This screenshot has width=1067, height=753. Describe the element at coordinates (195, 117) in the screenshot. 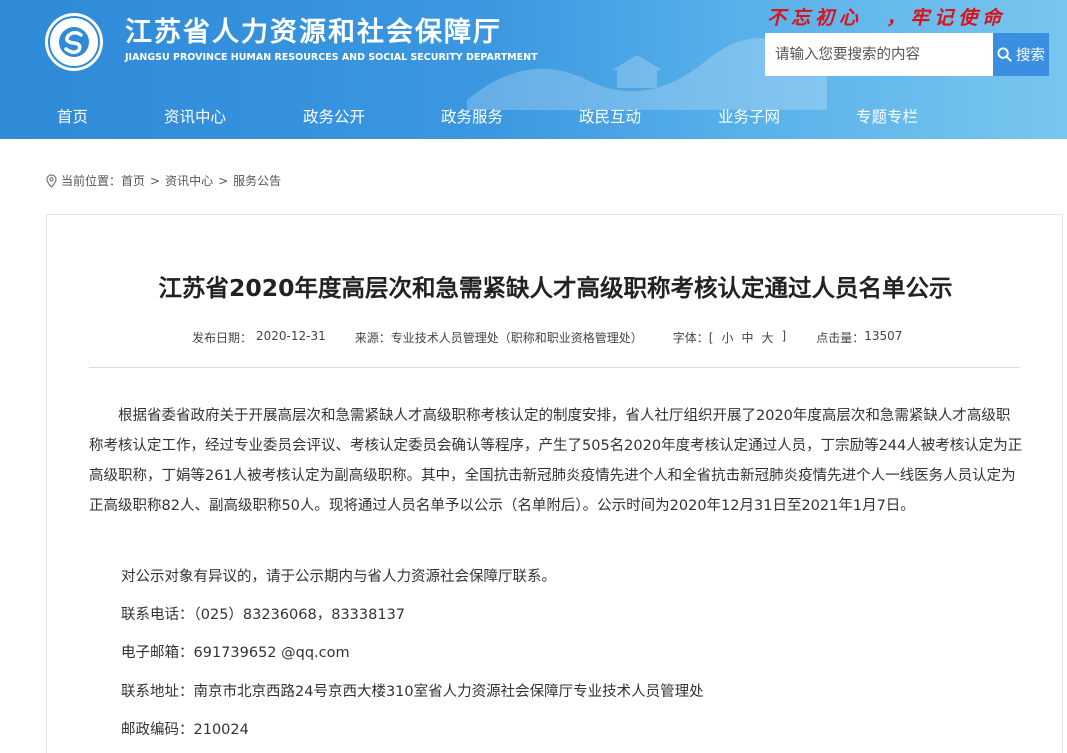

I see `nav-item-news: 资讯中心` at that location.